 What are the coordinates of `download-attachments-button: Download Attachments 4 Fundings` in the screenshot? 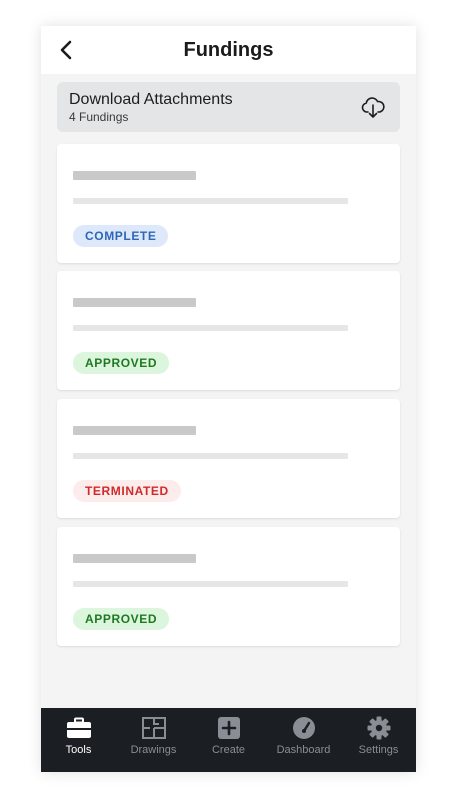 It's located at (228, 107).